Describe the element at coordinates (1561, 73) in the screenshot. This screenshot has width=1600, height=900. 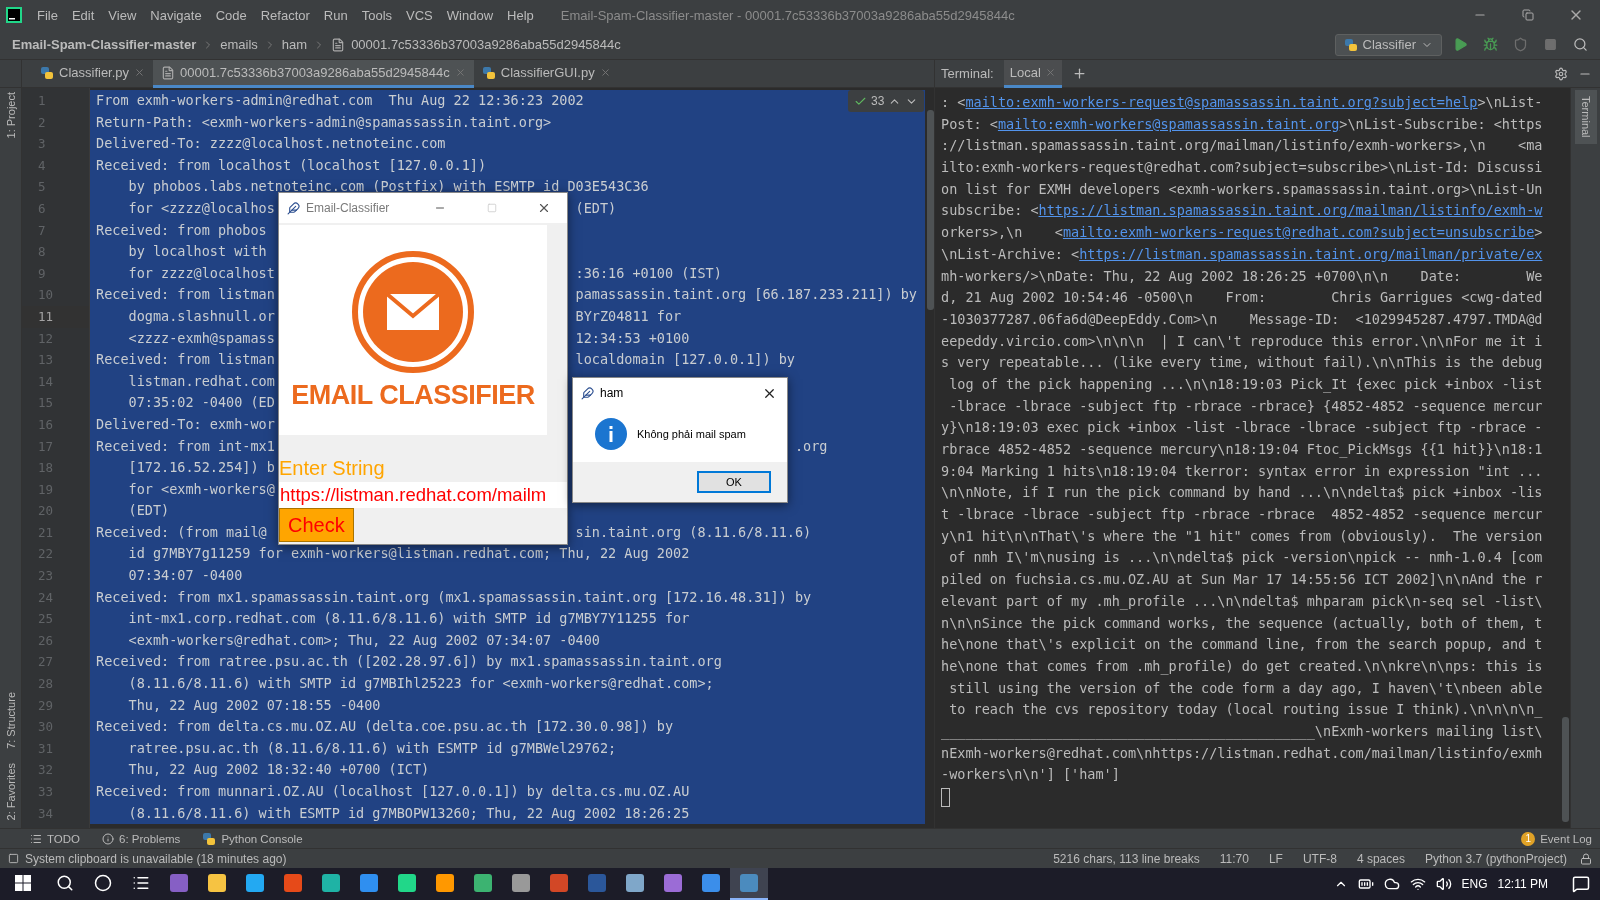
I see `settings-icon` at that location.